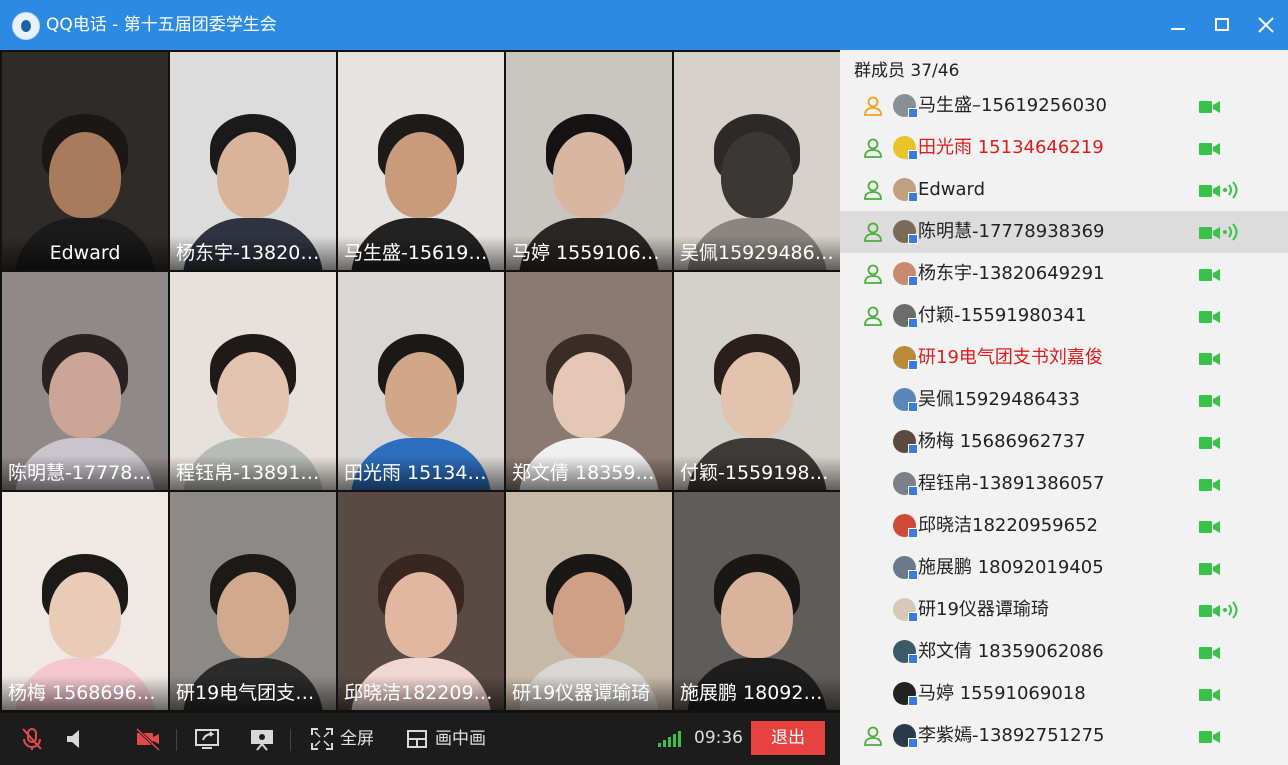 This screenshot has width=1288, height=765. What do you see at coordinates (589, 253) in the screenshot?
I see `participant-name-label: 马婷 15591069018` at bounding box center [589, 253].